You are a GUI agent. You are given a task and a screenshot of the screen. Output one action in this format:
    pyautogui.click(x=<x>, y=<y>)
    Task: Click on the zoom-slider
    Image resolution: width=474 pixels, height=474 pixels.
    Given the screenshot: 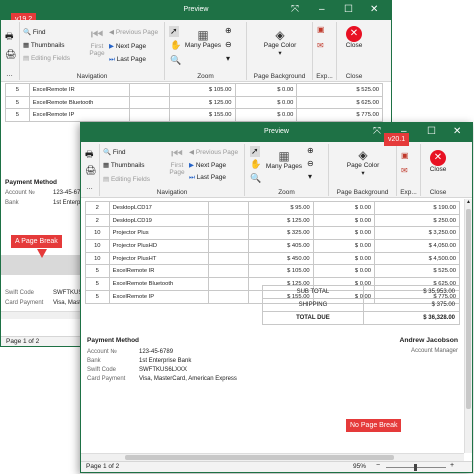 What is the action you would take?
    pyautogui.click(x=416, y=467)
    